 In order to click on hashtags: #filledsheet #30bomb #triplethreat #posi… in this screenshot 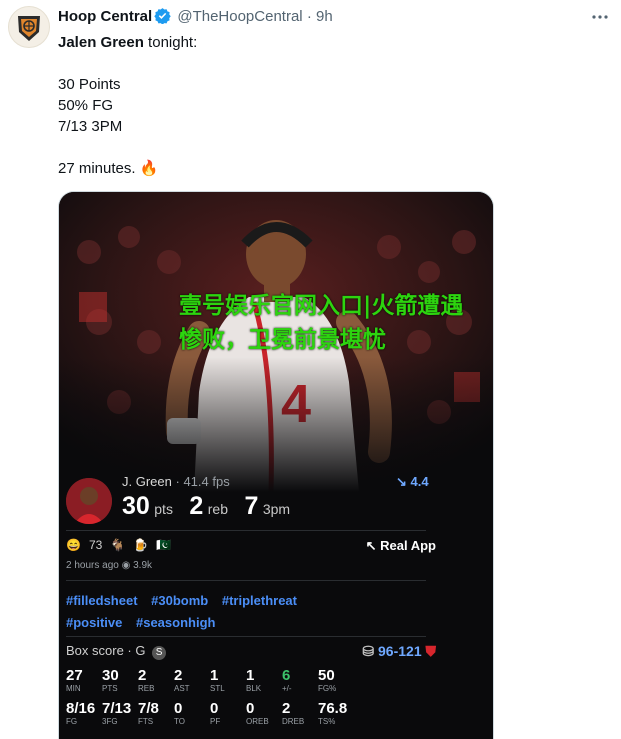, I will do `click(216, 612)`.